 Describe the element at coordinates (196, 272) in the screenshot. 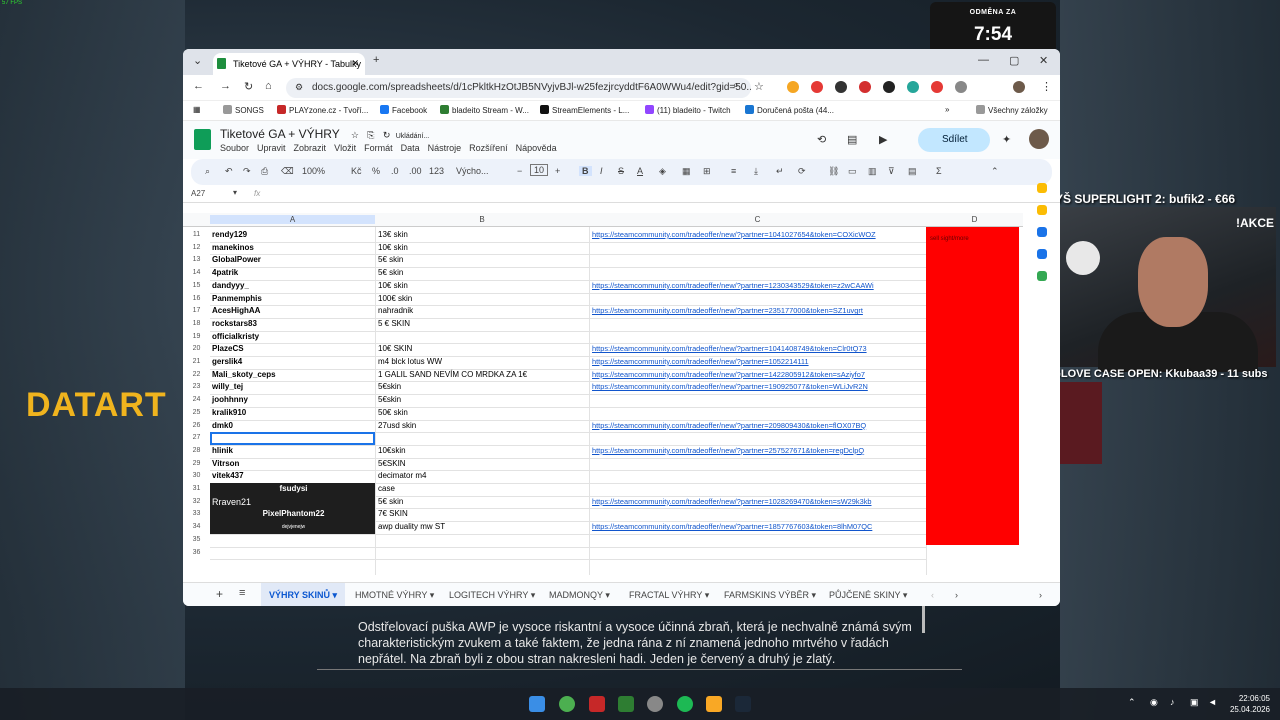

I see `row-number: 14` at that location.